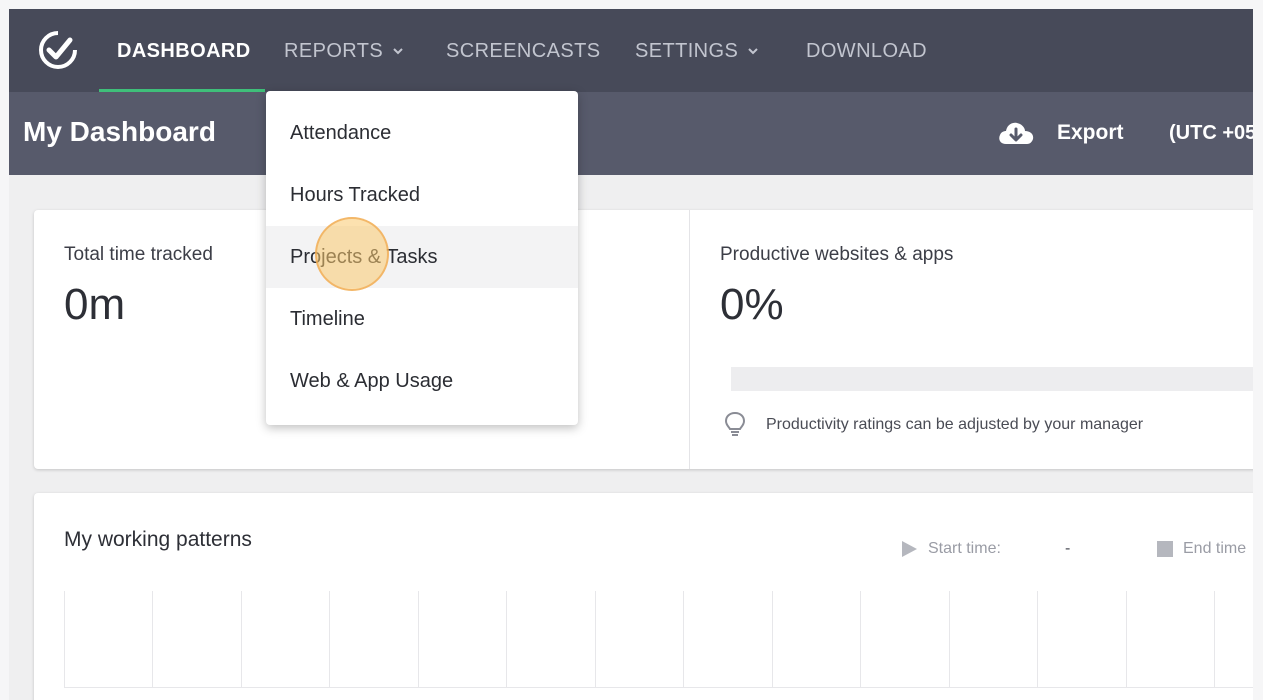 This screenshot has height=700, width=1263. Describe the element at coordinates (1211, 133) in the screenshot. I see `timezone-selector: (UTC +05` at that location.